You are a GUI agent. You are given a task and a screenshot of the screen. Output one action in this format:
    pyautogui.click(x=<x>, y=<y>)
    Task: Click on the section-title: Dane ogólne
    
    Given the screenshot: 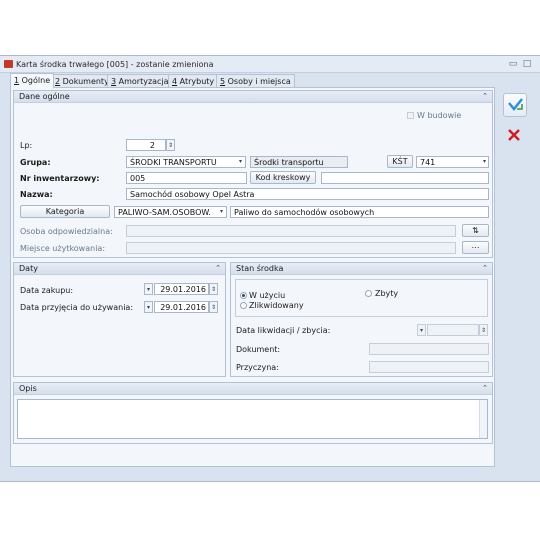 What is the action you would take?
    pyautogui.click(x=44, y=96)
    